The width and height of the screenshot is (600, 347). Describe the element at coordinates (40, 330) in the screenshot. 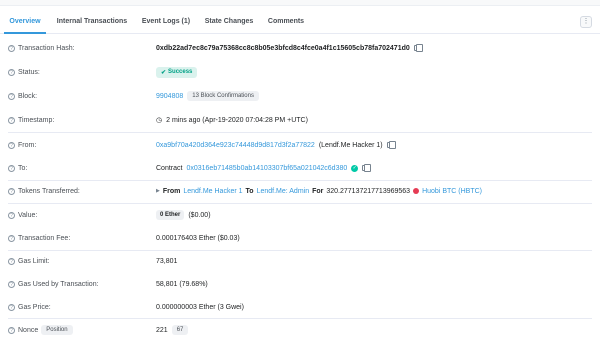

I see `label-nonce: ? Nonce Position` at that location.